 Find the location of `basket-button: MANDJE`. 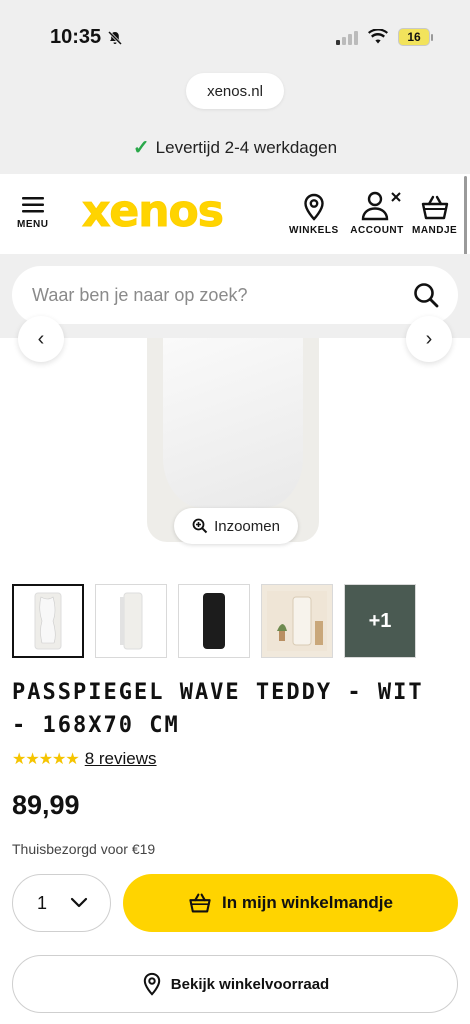

basket-button: MANDJE is located at coordinates (434, 215).